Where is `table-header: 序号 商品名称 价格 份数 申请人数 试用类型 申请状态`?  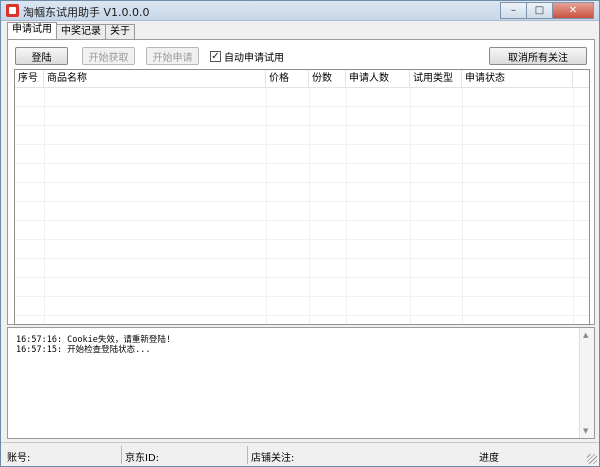
table-header: 序号 商品名称 价格 份数 申请人数 试用类型 申请状态 is located at coordinates (302, 79).